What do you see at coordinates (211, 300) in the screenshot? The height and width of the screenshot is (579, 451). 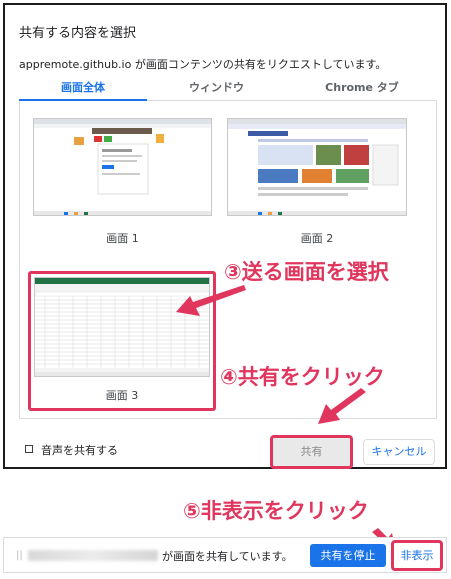 I see `arrow-to-screen-3-icon` at bounding box center [211, 300].